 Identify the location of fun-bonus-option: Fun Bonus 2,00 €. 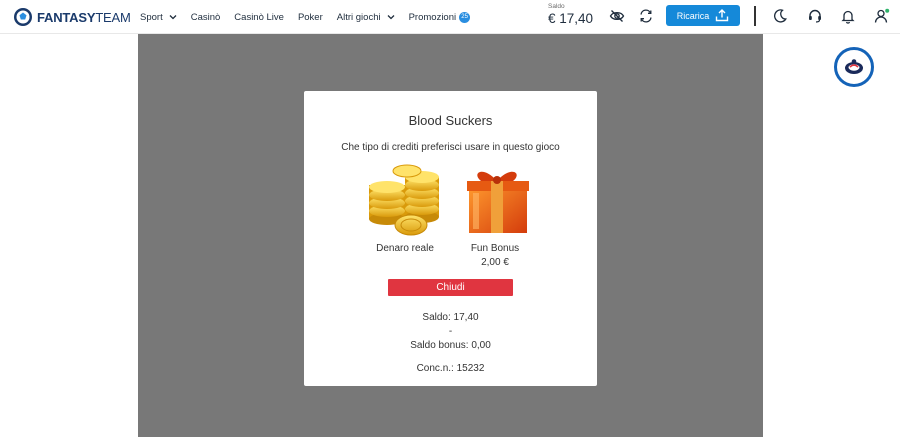
(495, 215).